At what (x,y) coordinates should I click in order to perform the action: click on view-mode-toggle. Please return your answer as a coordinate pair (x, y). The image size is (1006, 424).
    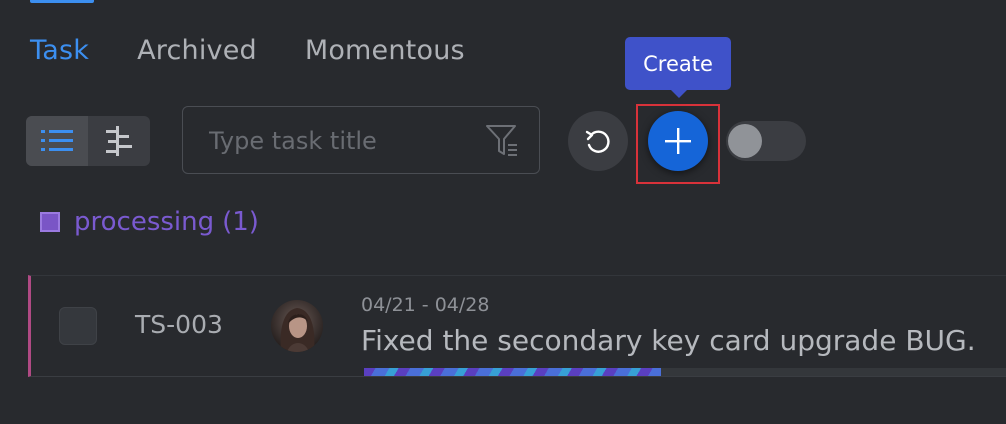
    Looking at the image, I should click on (88, 141).